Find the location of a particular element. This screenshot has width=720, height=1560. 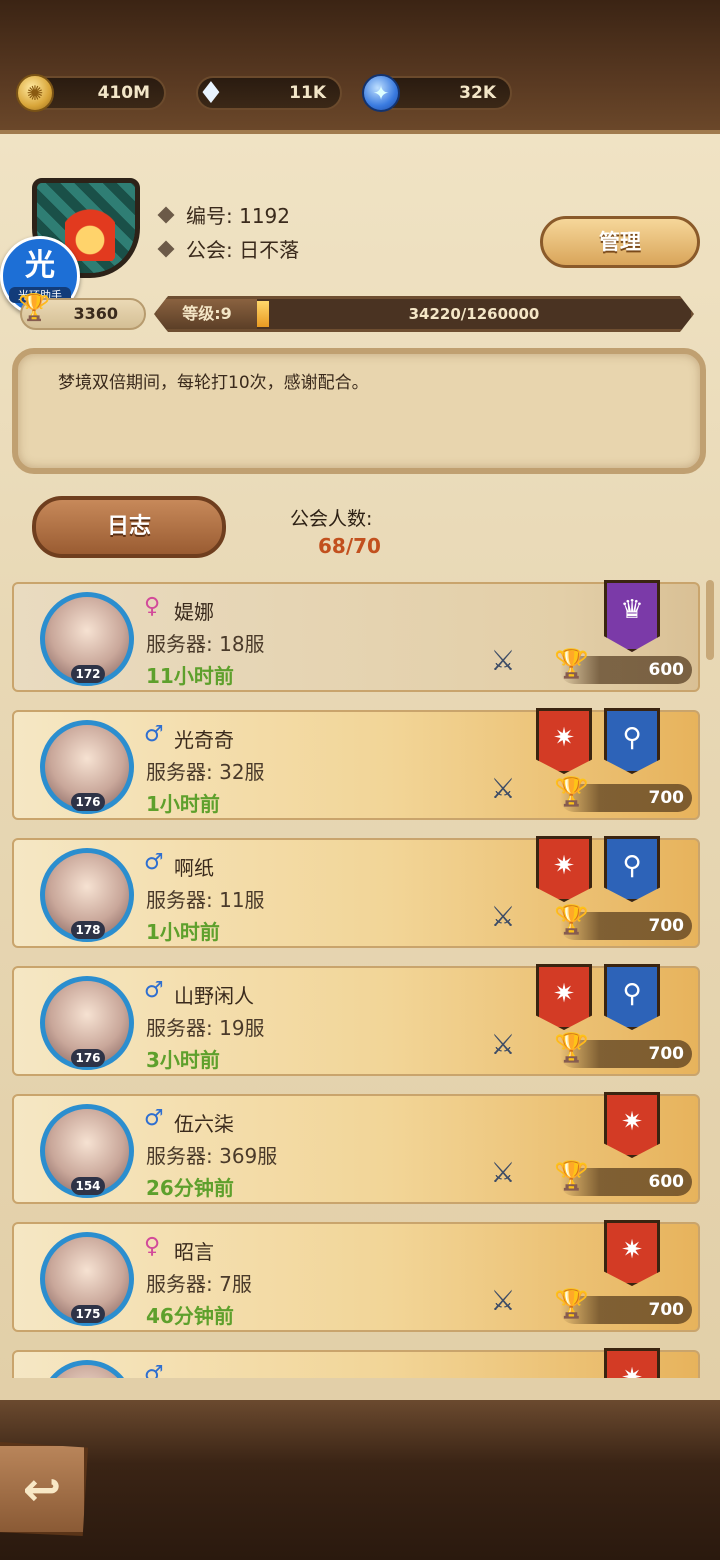

guild-level-bar: 等级:9 34220/1260000 is located at coordinates (424, 314).